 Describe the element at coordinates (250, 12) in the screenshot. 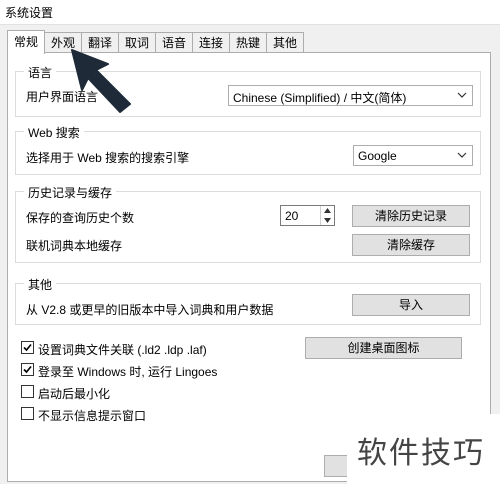

I see `window-title-bar: 系统设置` at that location.